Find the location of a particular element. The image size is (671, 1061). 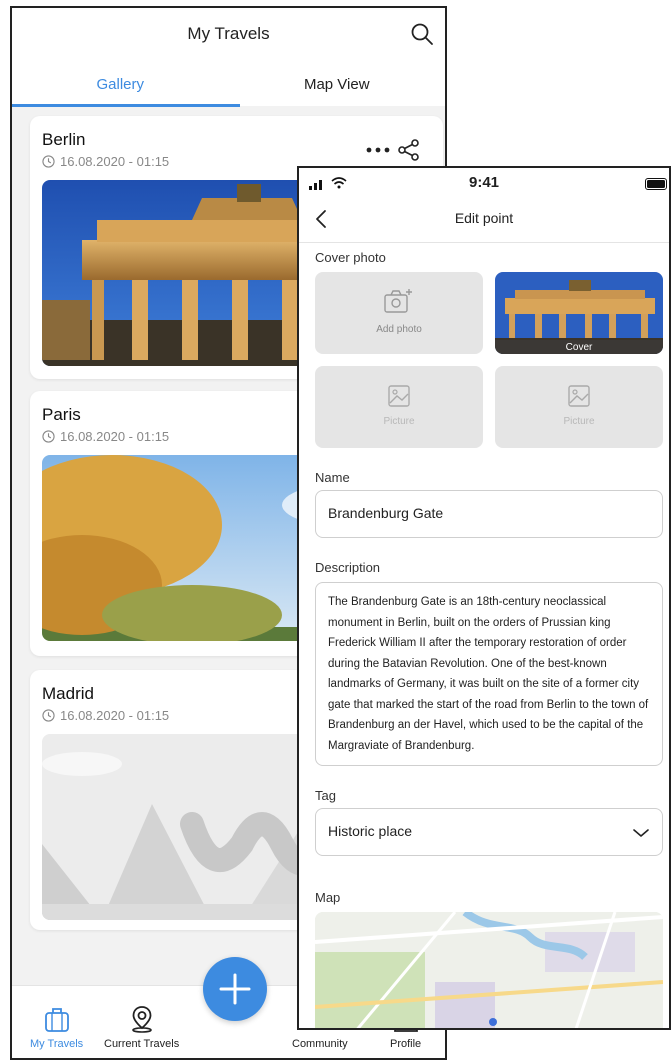

add-photo-tile: Add photo is located at coordinates (399, 313).